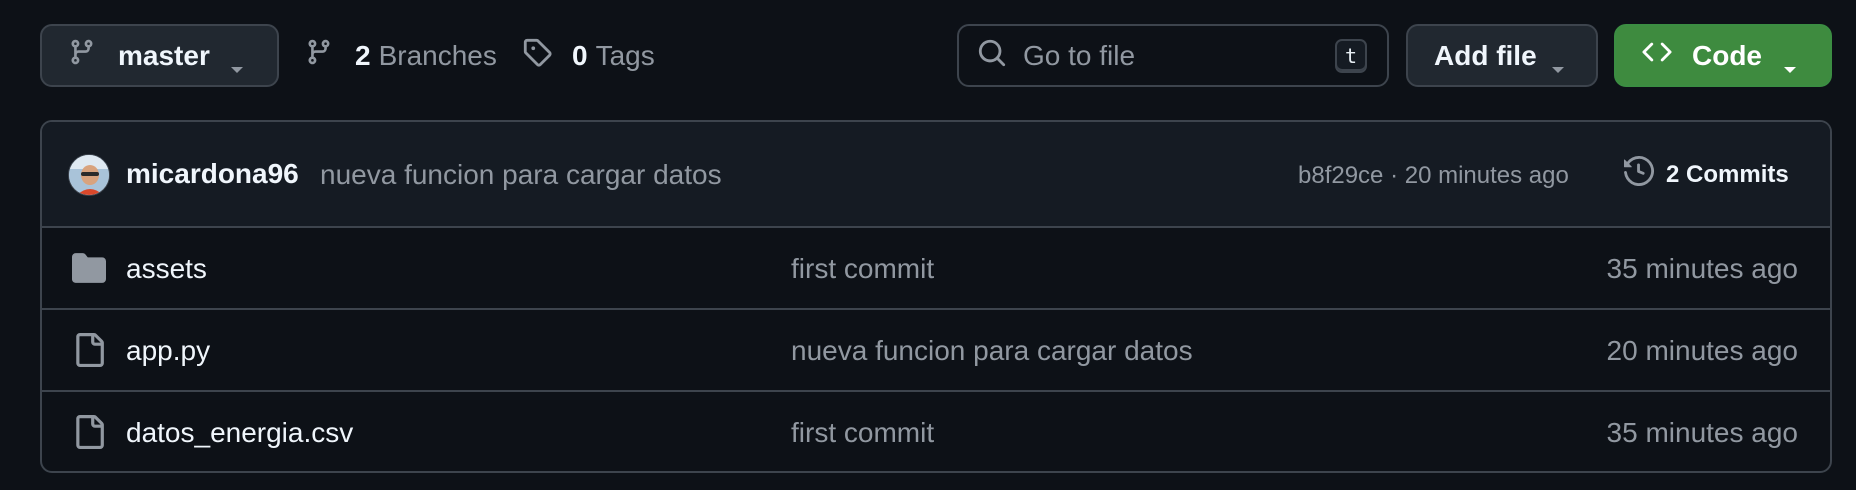 The height and width of the screenshot is (490, 1856). Describe the element at coordinates (363, 55) in the screenshot. I see `branches-count: 2` at that location.